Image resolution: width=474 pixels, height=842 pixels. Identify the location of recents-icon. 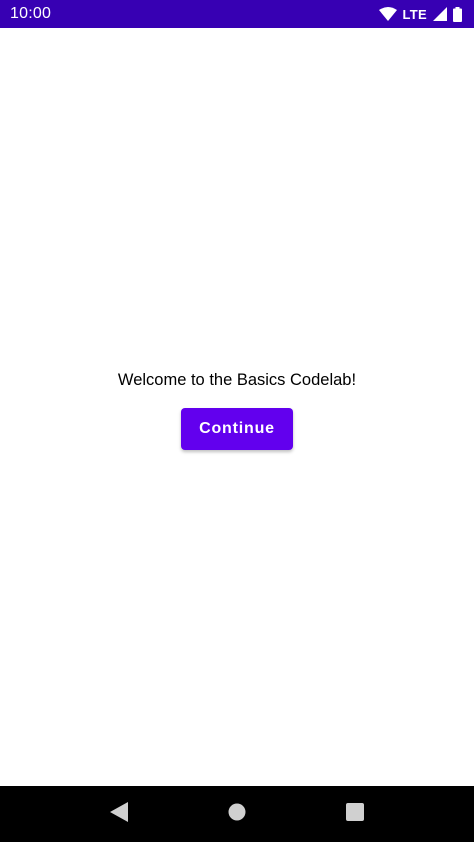
(355, 814).